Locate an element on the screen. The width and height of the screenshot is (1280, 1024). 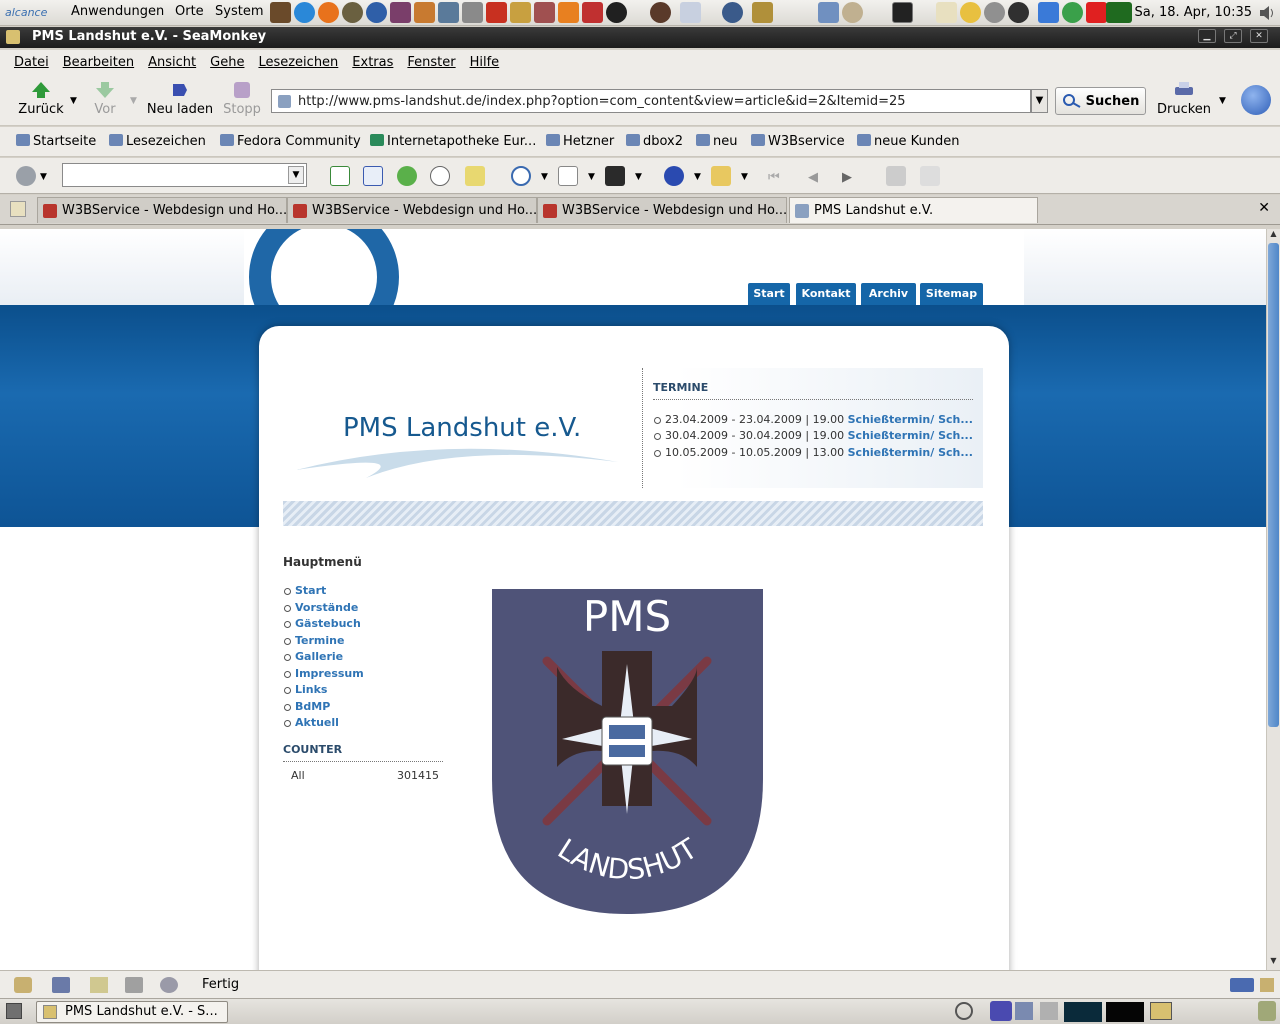
vertical-scrollbar: ▲ ▼ is located at coordinates (1273, 599).